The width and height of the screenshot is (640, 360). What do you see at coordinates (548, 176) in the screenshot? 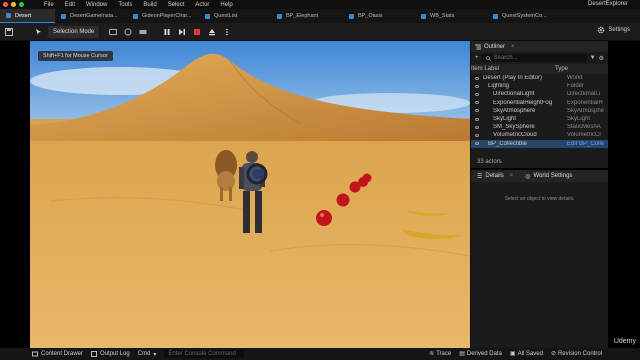
I see `tab-world-settings: ◎ World Settings` at bounding box center [548, 176].